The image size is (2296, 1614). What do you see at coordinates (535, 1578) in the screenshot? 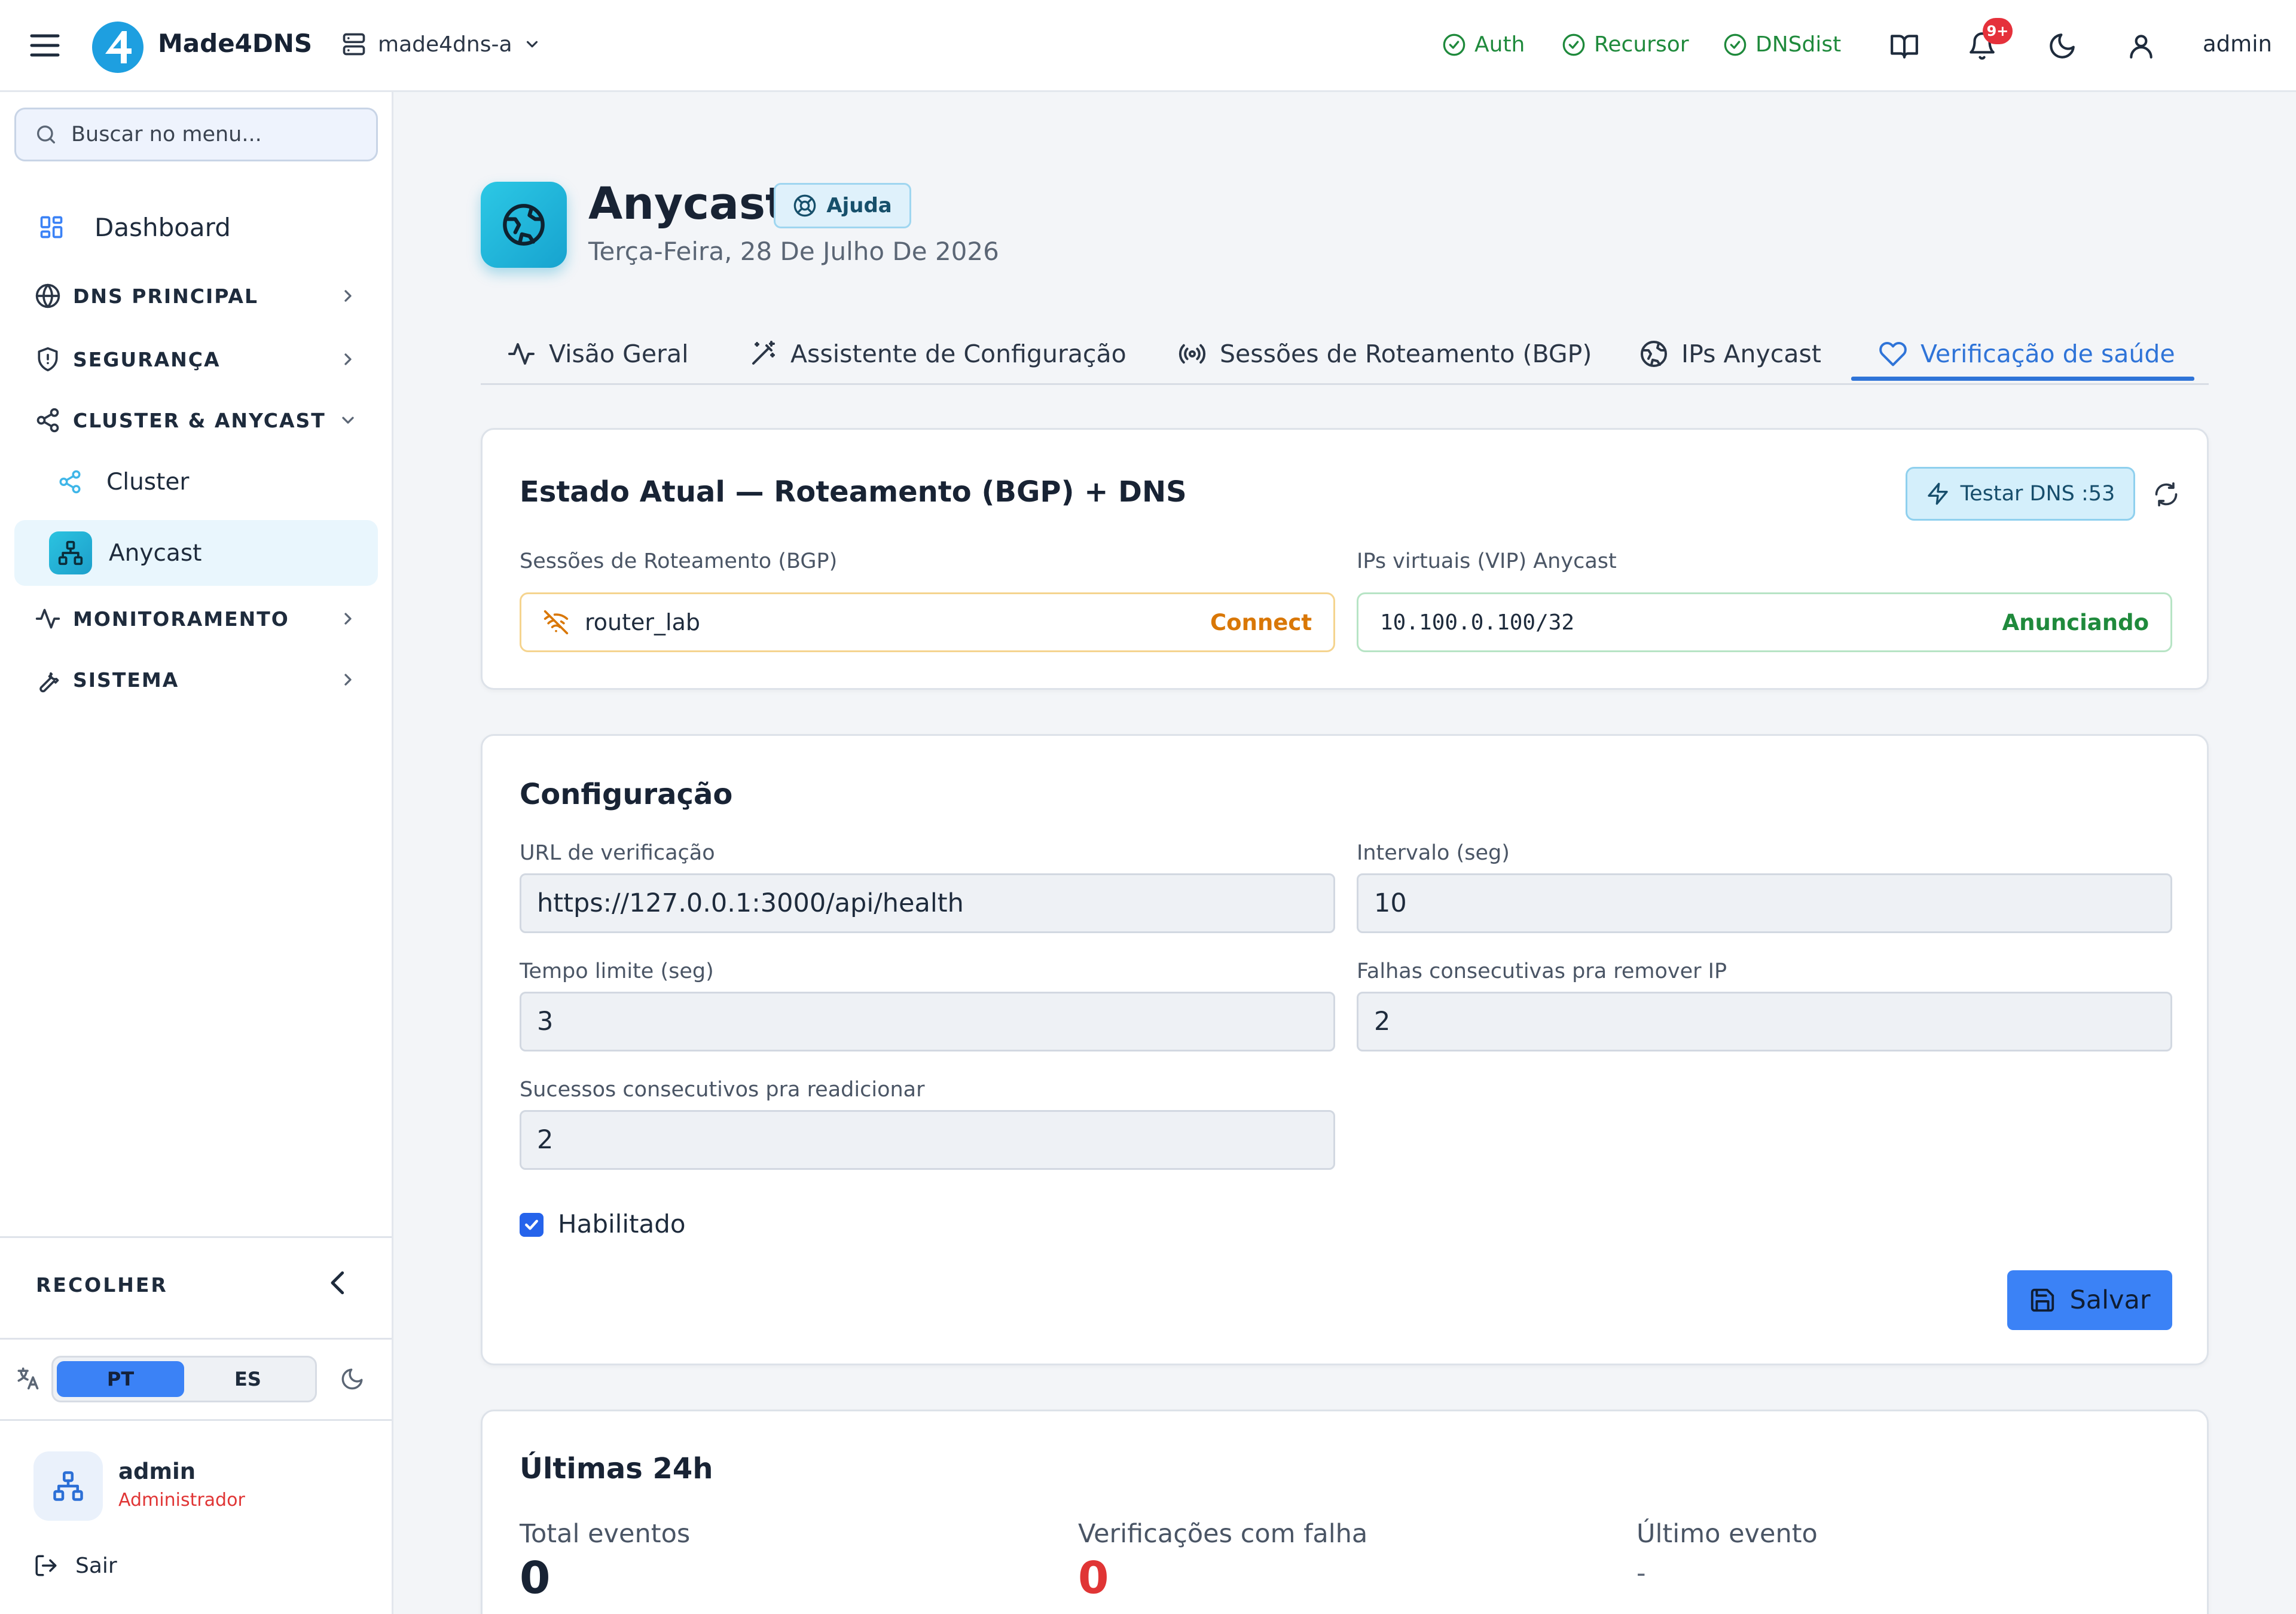
I see `total-events-value: 0` at bounding box center [535, 1578].